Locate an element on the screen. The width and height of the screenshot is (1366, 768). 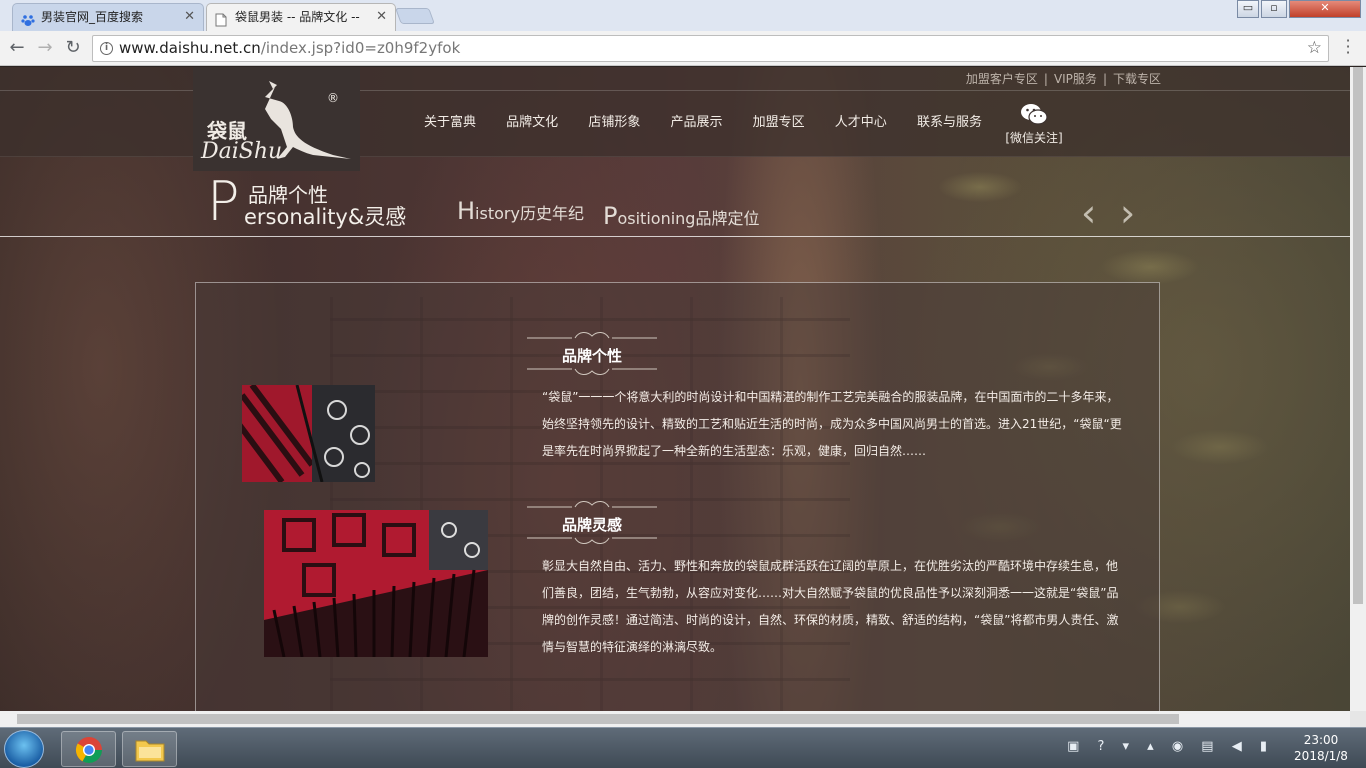
top-links: 加盟客户专区 | VIP服务 | 下载专区 is located at coordinates (1063, 78).